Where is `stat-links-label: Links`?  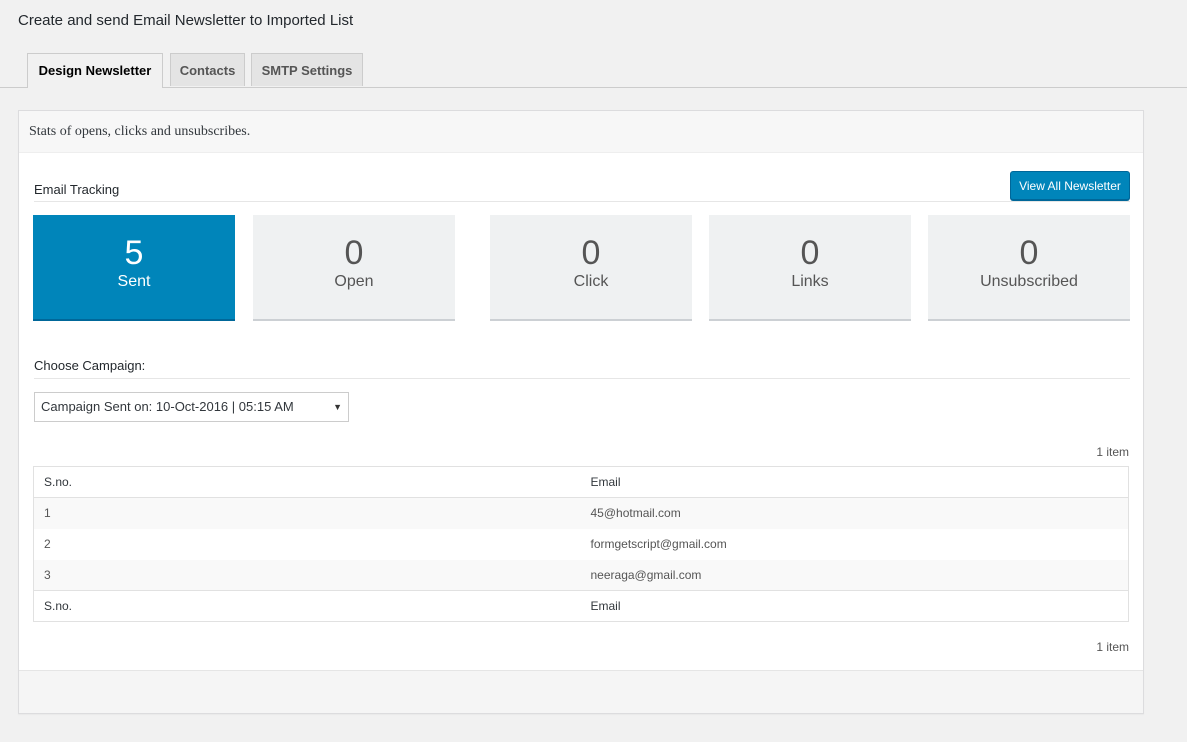 stat-links-label: Links is located at coordinates (810, 281).